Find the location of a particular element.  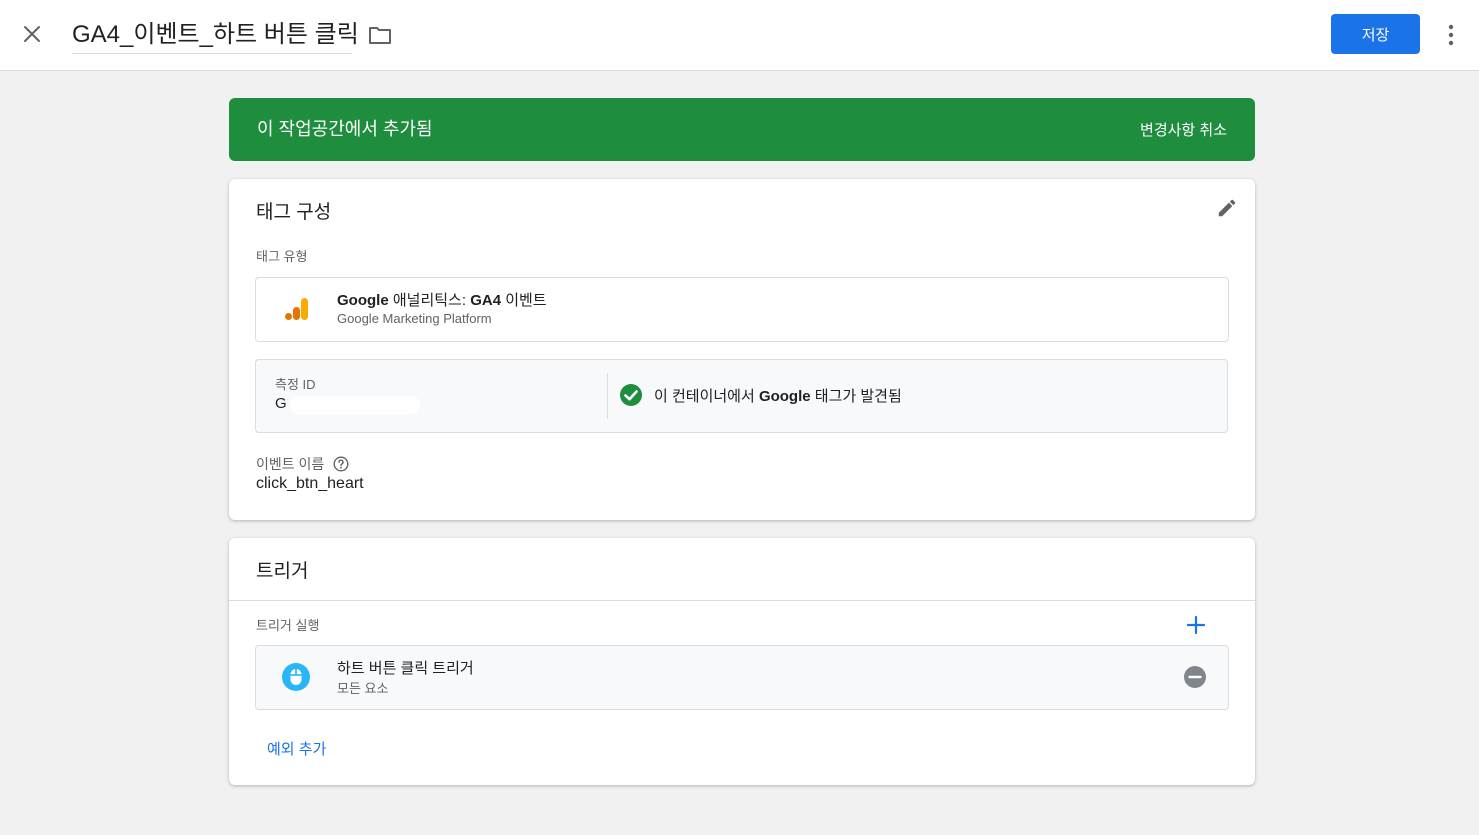

trigger-name: 하트 버튼 클릭 트리거 is located at coordinates (405, 668).